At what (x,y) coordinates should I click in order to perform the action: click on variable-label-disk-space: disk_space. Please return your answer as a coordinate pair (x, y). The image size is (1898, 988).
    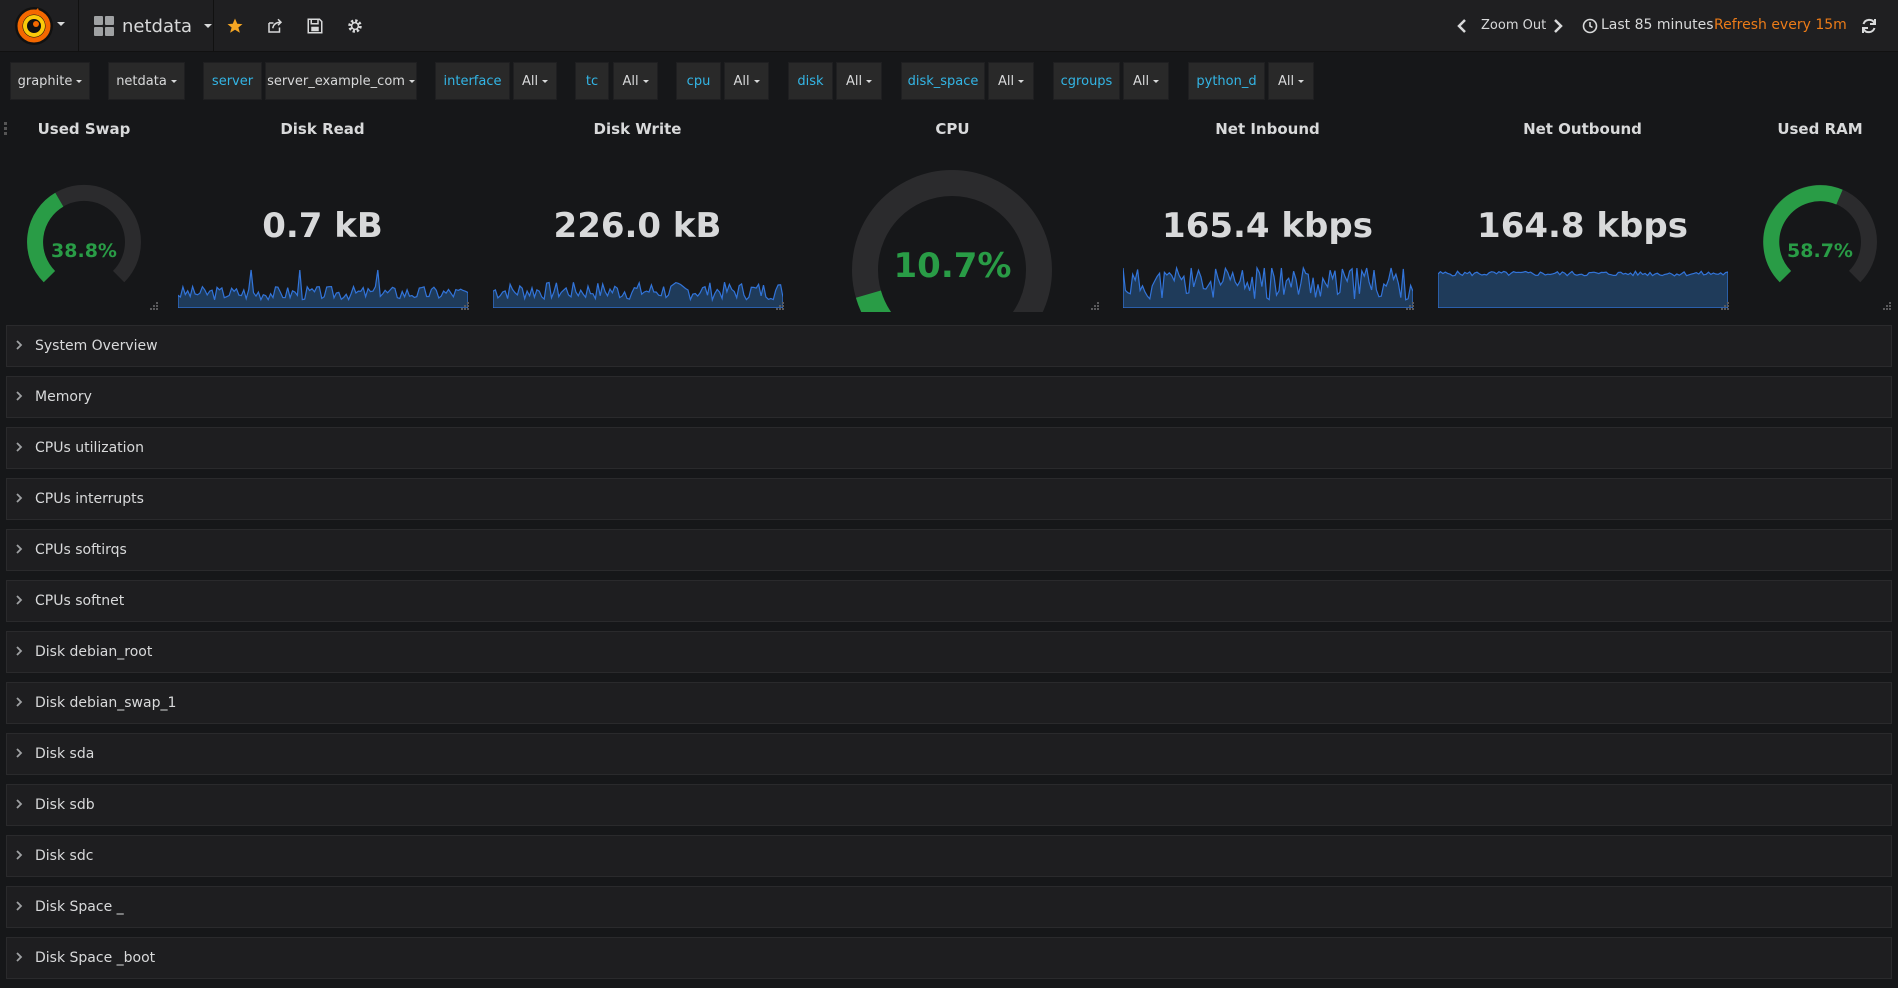
    Looking at the image, I should click on (943, 81).